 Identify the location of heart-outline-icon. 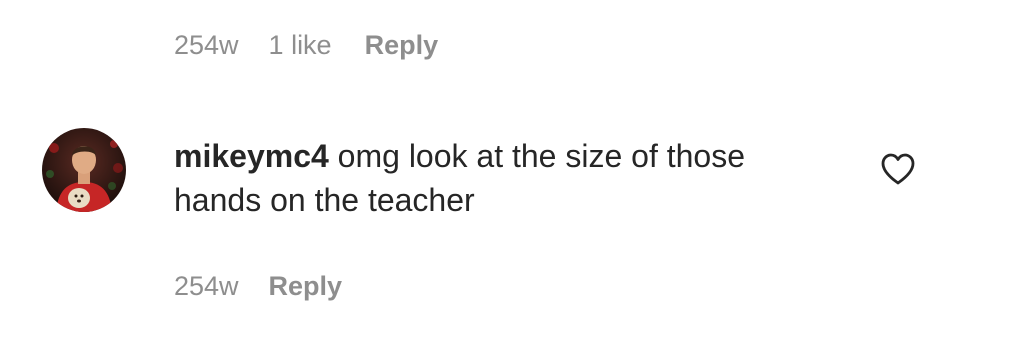
(898, 169).